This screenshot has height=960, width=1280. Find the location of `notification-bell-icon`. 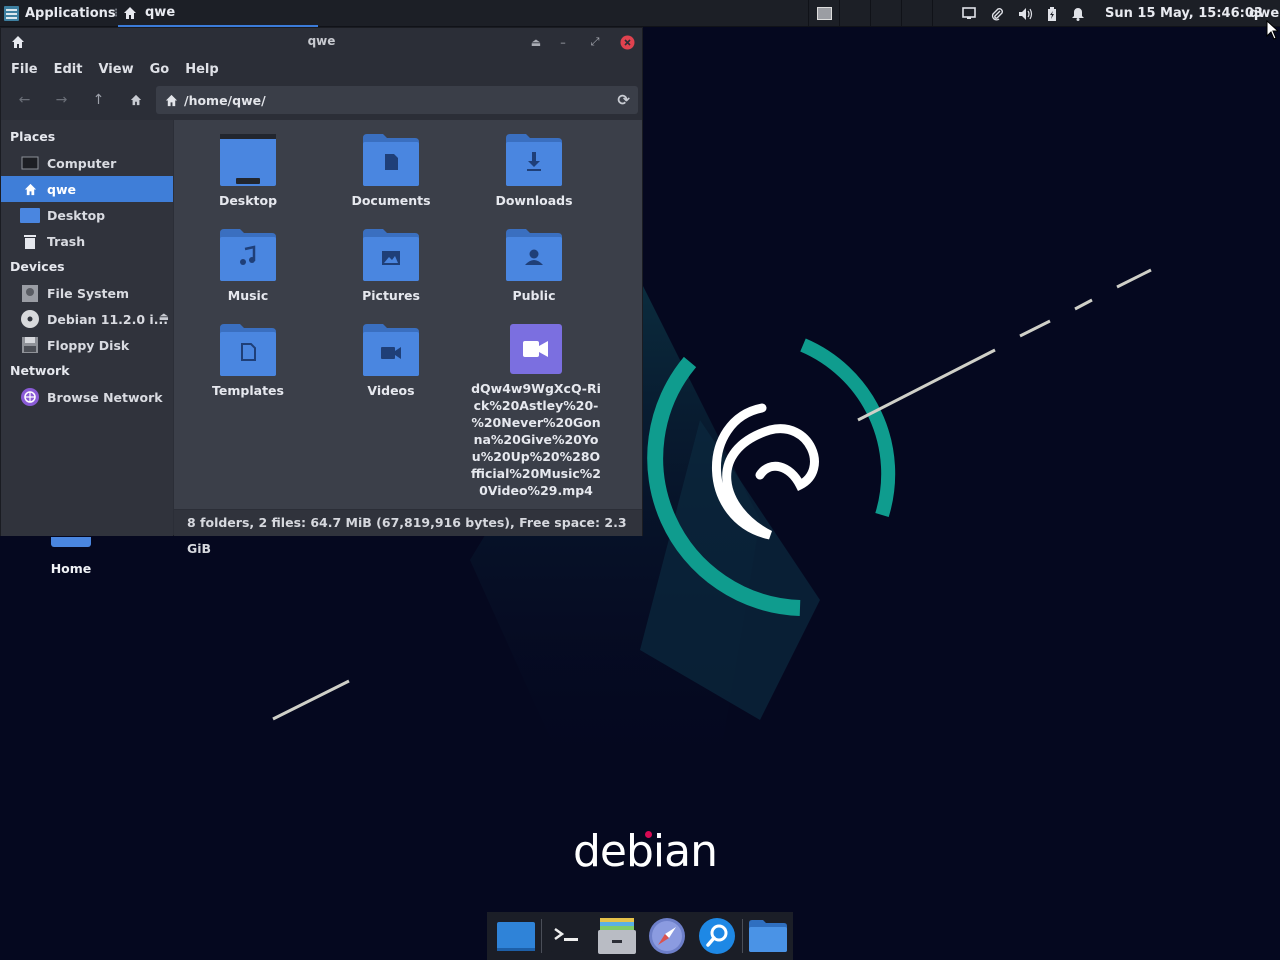

notification-bell-icon is located at coordinates (1078, 14).